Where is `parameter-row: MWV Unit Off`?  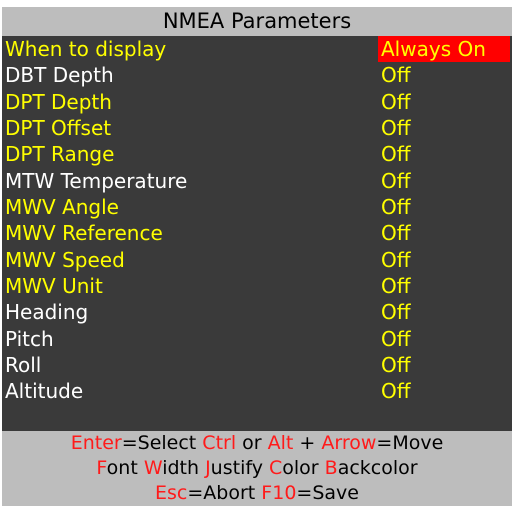 parameter-row: MWV Unit Off is located at coordinates (257, 286).